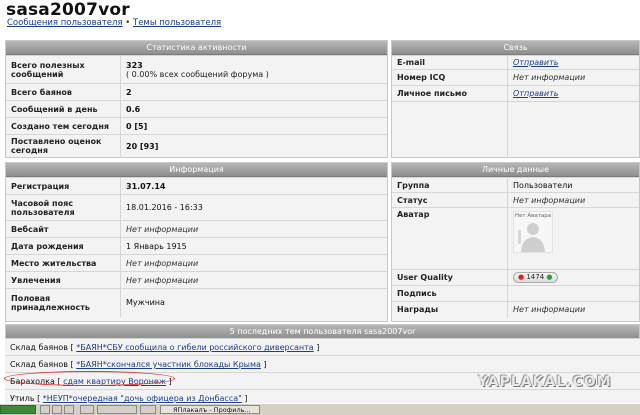  What do you see at coordinates (521, 277) in the screenshot?
I see `minus-icon: ●` at bounding box center [521, 277].